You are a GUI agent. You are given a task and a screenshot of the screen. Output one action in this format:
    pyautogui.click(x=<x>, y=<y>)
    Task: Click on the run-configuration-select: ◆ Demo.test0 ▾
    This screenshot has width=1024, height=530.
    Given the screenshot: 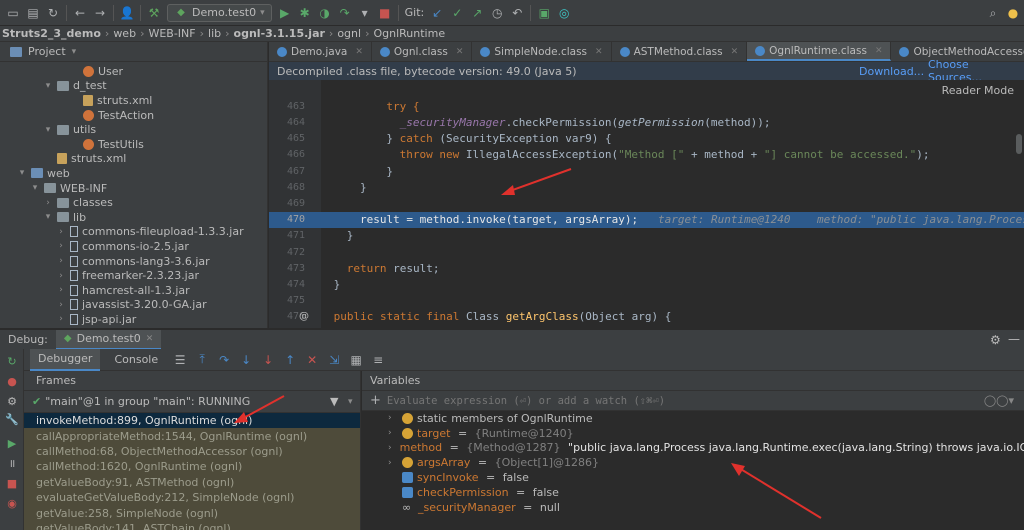 What is the action you would take?
    pyautogui.click(x=219, y=12)
    